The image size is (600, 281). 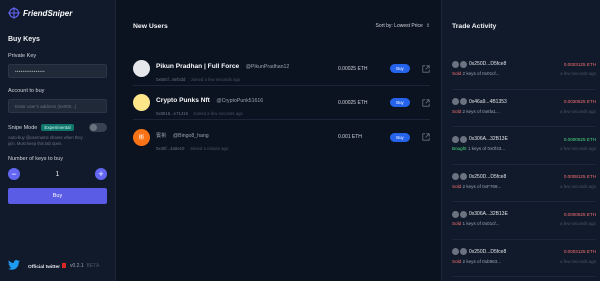 What do you see at coordinates (247, 79) in the screenshot?
I see `user-meta-line: 0x60cf...8ef2dd Joined a few seconds ago` at bounding box center [247, 79].